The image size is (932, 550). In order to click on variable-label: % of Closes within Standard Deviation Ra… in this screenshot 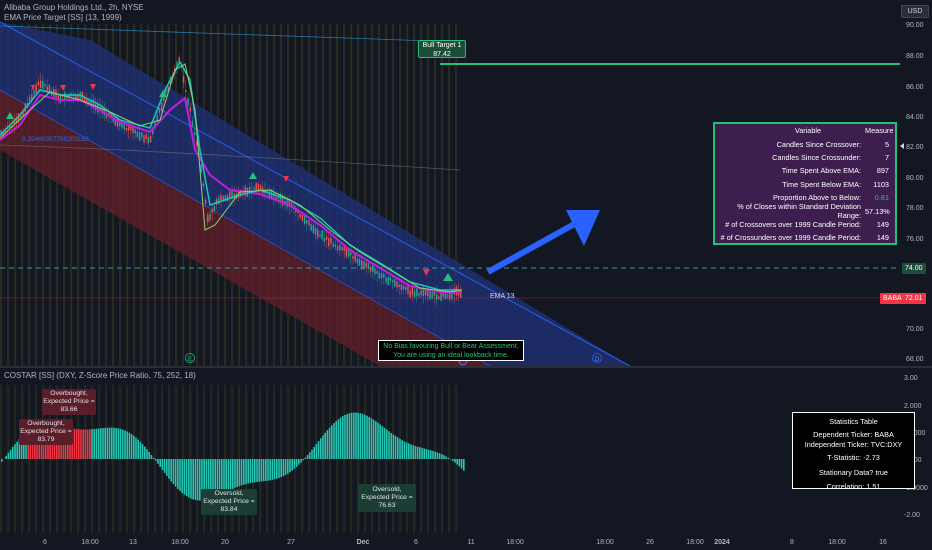, I will do `click(799, 211)`.